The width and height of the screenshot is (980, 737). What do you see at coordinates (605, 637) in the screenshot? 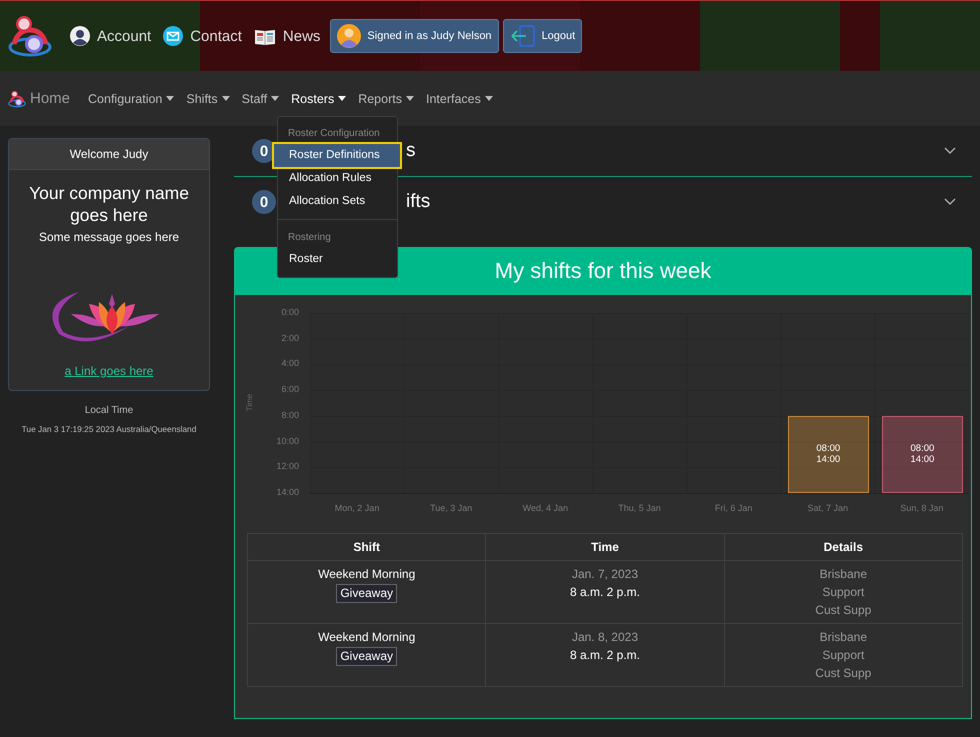
I see `shift-date: Jan. 8, 2023` at bounding box center [605, 637].